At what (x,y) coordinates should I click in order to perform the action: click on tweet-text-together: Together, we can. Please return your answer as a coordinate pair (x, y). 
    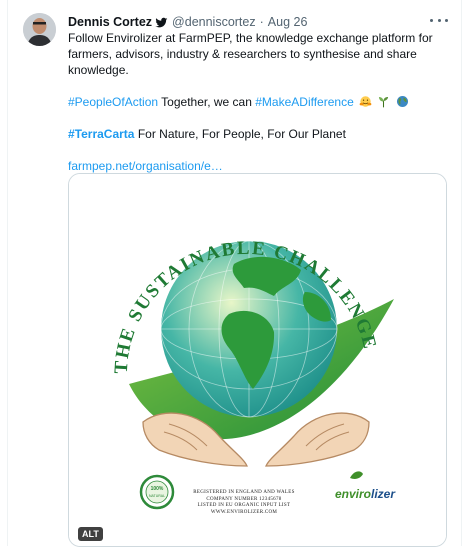
    Looking at the image, I should click on (207, 102).